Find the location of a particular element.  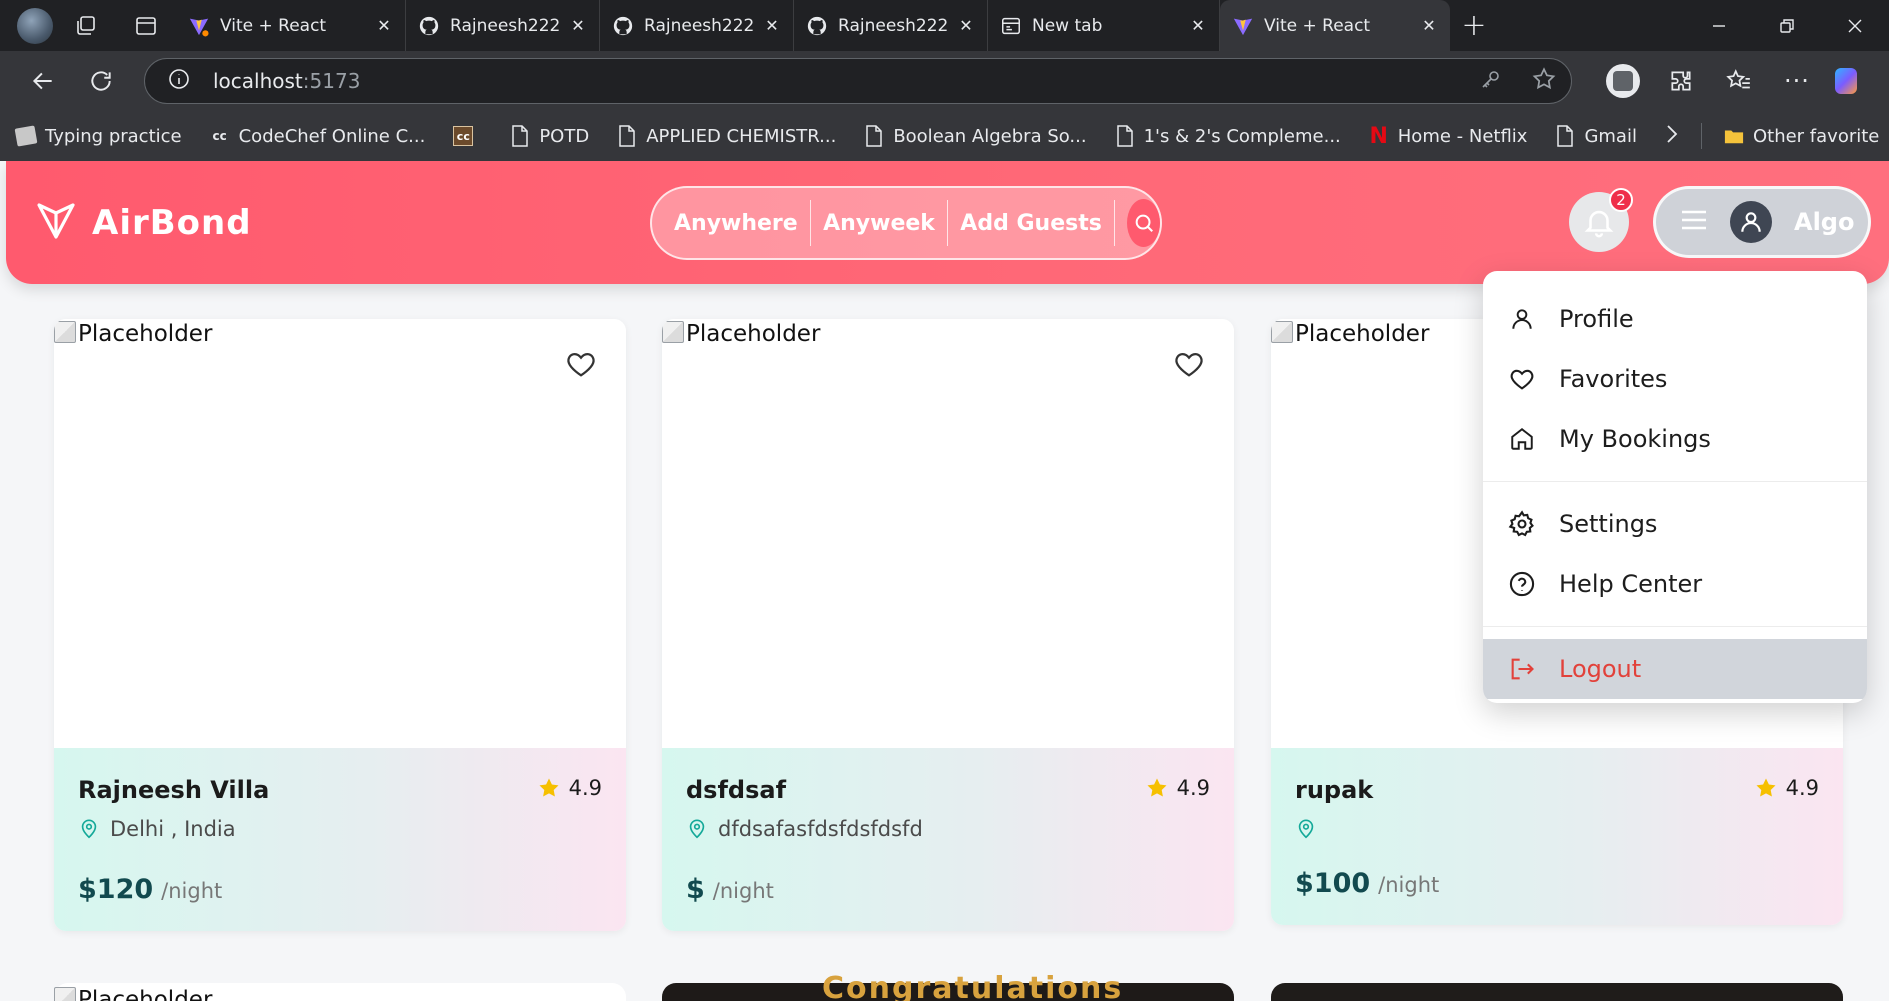

listing-location is located at coordinates (1557, 829).